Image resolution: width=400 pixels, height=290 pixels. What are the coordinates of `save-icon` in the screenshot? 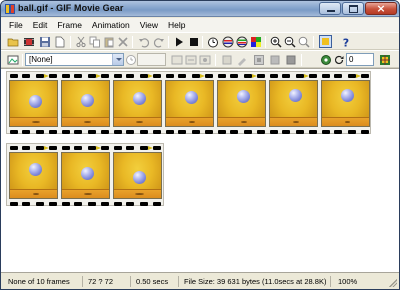 It's located at (45, 42).